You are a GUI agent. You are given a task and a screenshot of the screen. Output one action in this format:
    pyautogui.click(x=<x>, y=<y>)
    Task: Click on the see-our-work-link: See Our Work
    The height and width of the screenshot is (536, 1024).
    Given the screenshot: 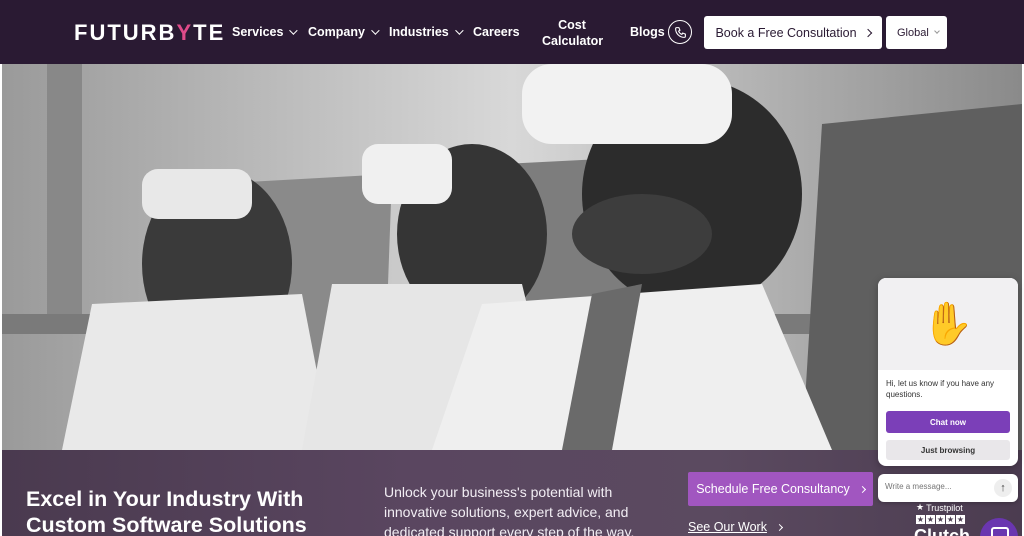 What is the action you would take?
    pyautogui.click(x=736, y=527)
    